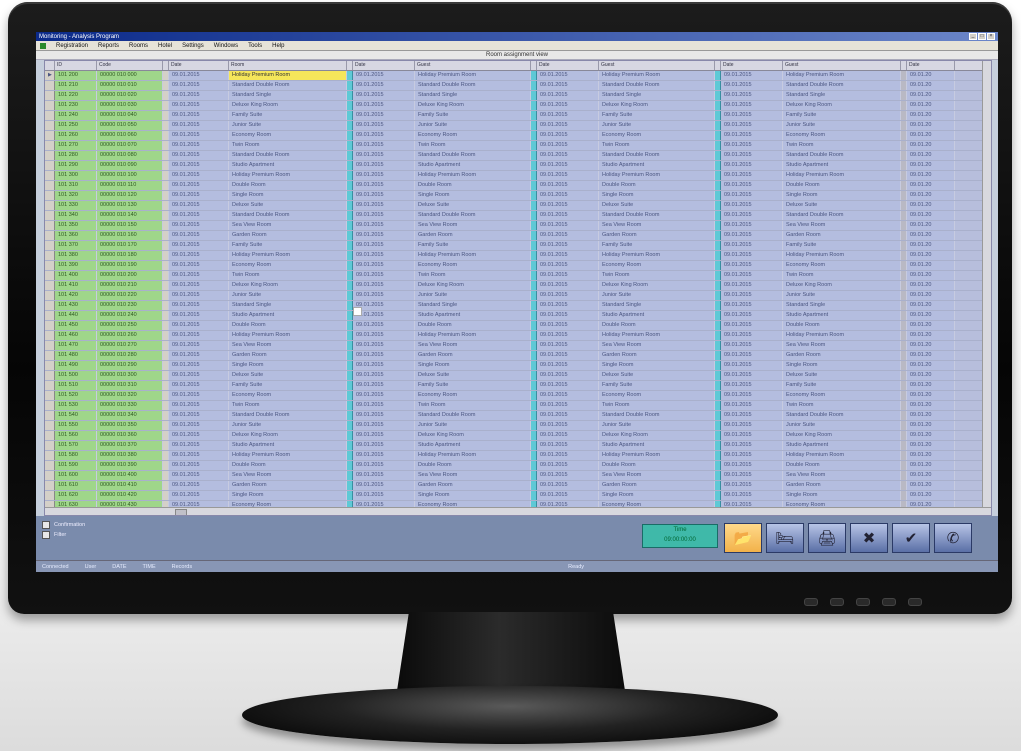 The width and height of the screenshot is (1021, 751). Describe the element at coordinates (130, 275) in the screenshot. I see `table-cell: 00000 010 200` at that location.